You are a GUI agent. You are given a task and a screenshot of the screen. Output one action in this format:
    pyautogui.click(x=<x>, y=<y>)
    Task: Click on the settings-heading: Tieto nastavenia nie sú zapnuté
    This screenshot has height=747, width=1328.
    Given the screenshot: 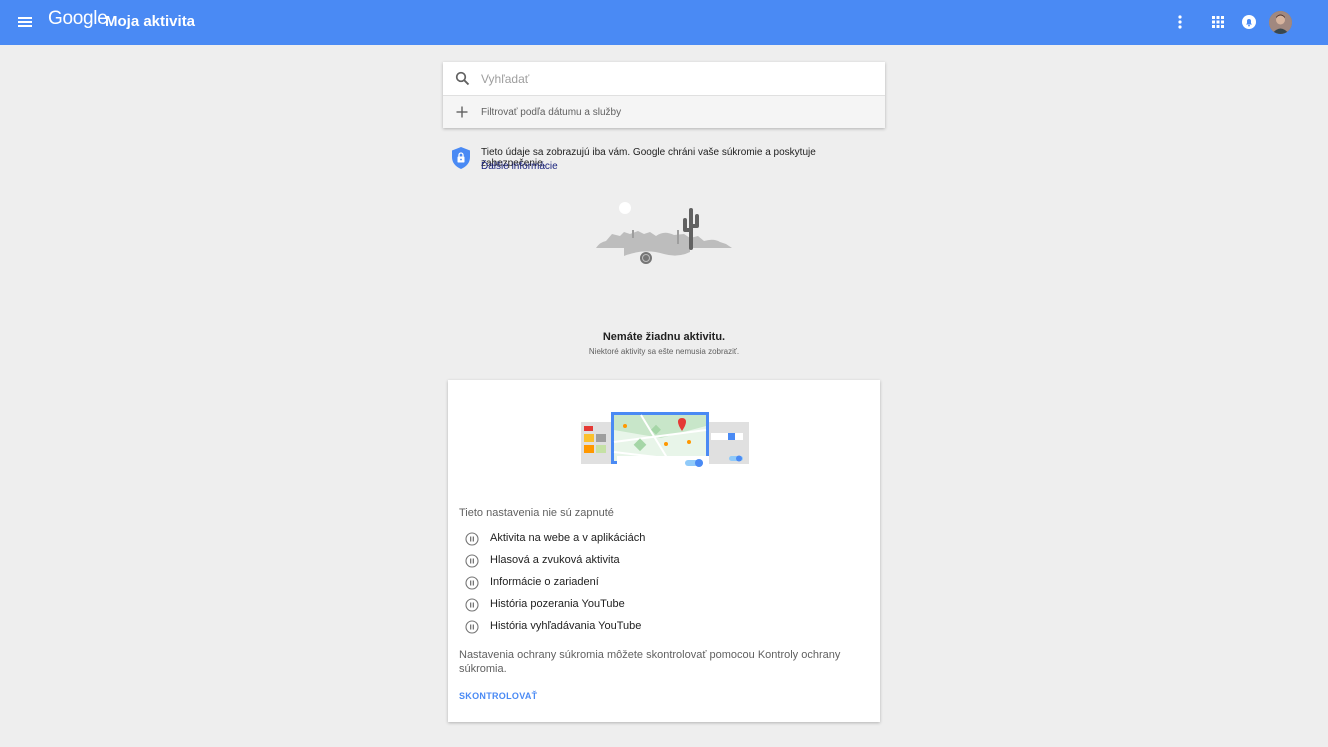 What is the action you would take?
    pyautogui.click(x=536, y=513)
    